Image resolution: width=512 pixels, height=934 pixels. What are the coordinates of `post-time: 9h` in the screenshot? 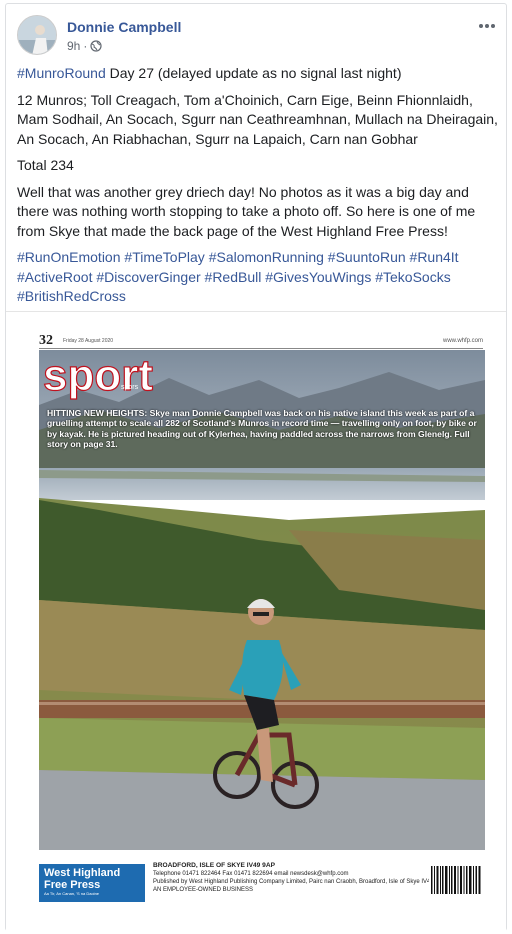 It's located at (73, 46).